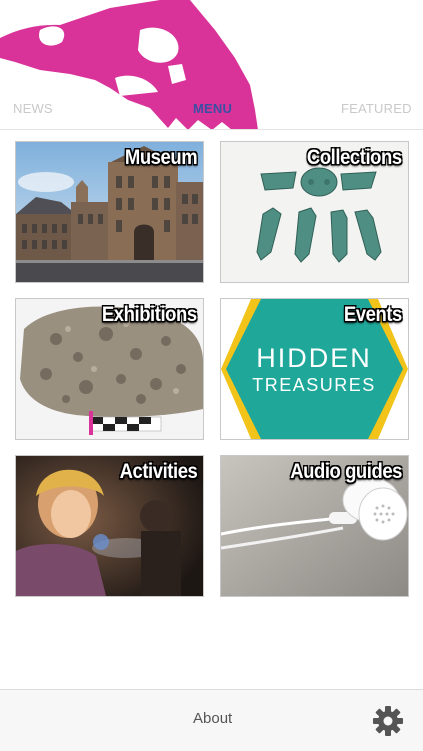  What do you see at coordinates (212, 108) in the screenshot?
I see `tab-menu: MENU` at bounding box center [212, 108].